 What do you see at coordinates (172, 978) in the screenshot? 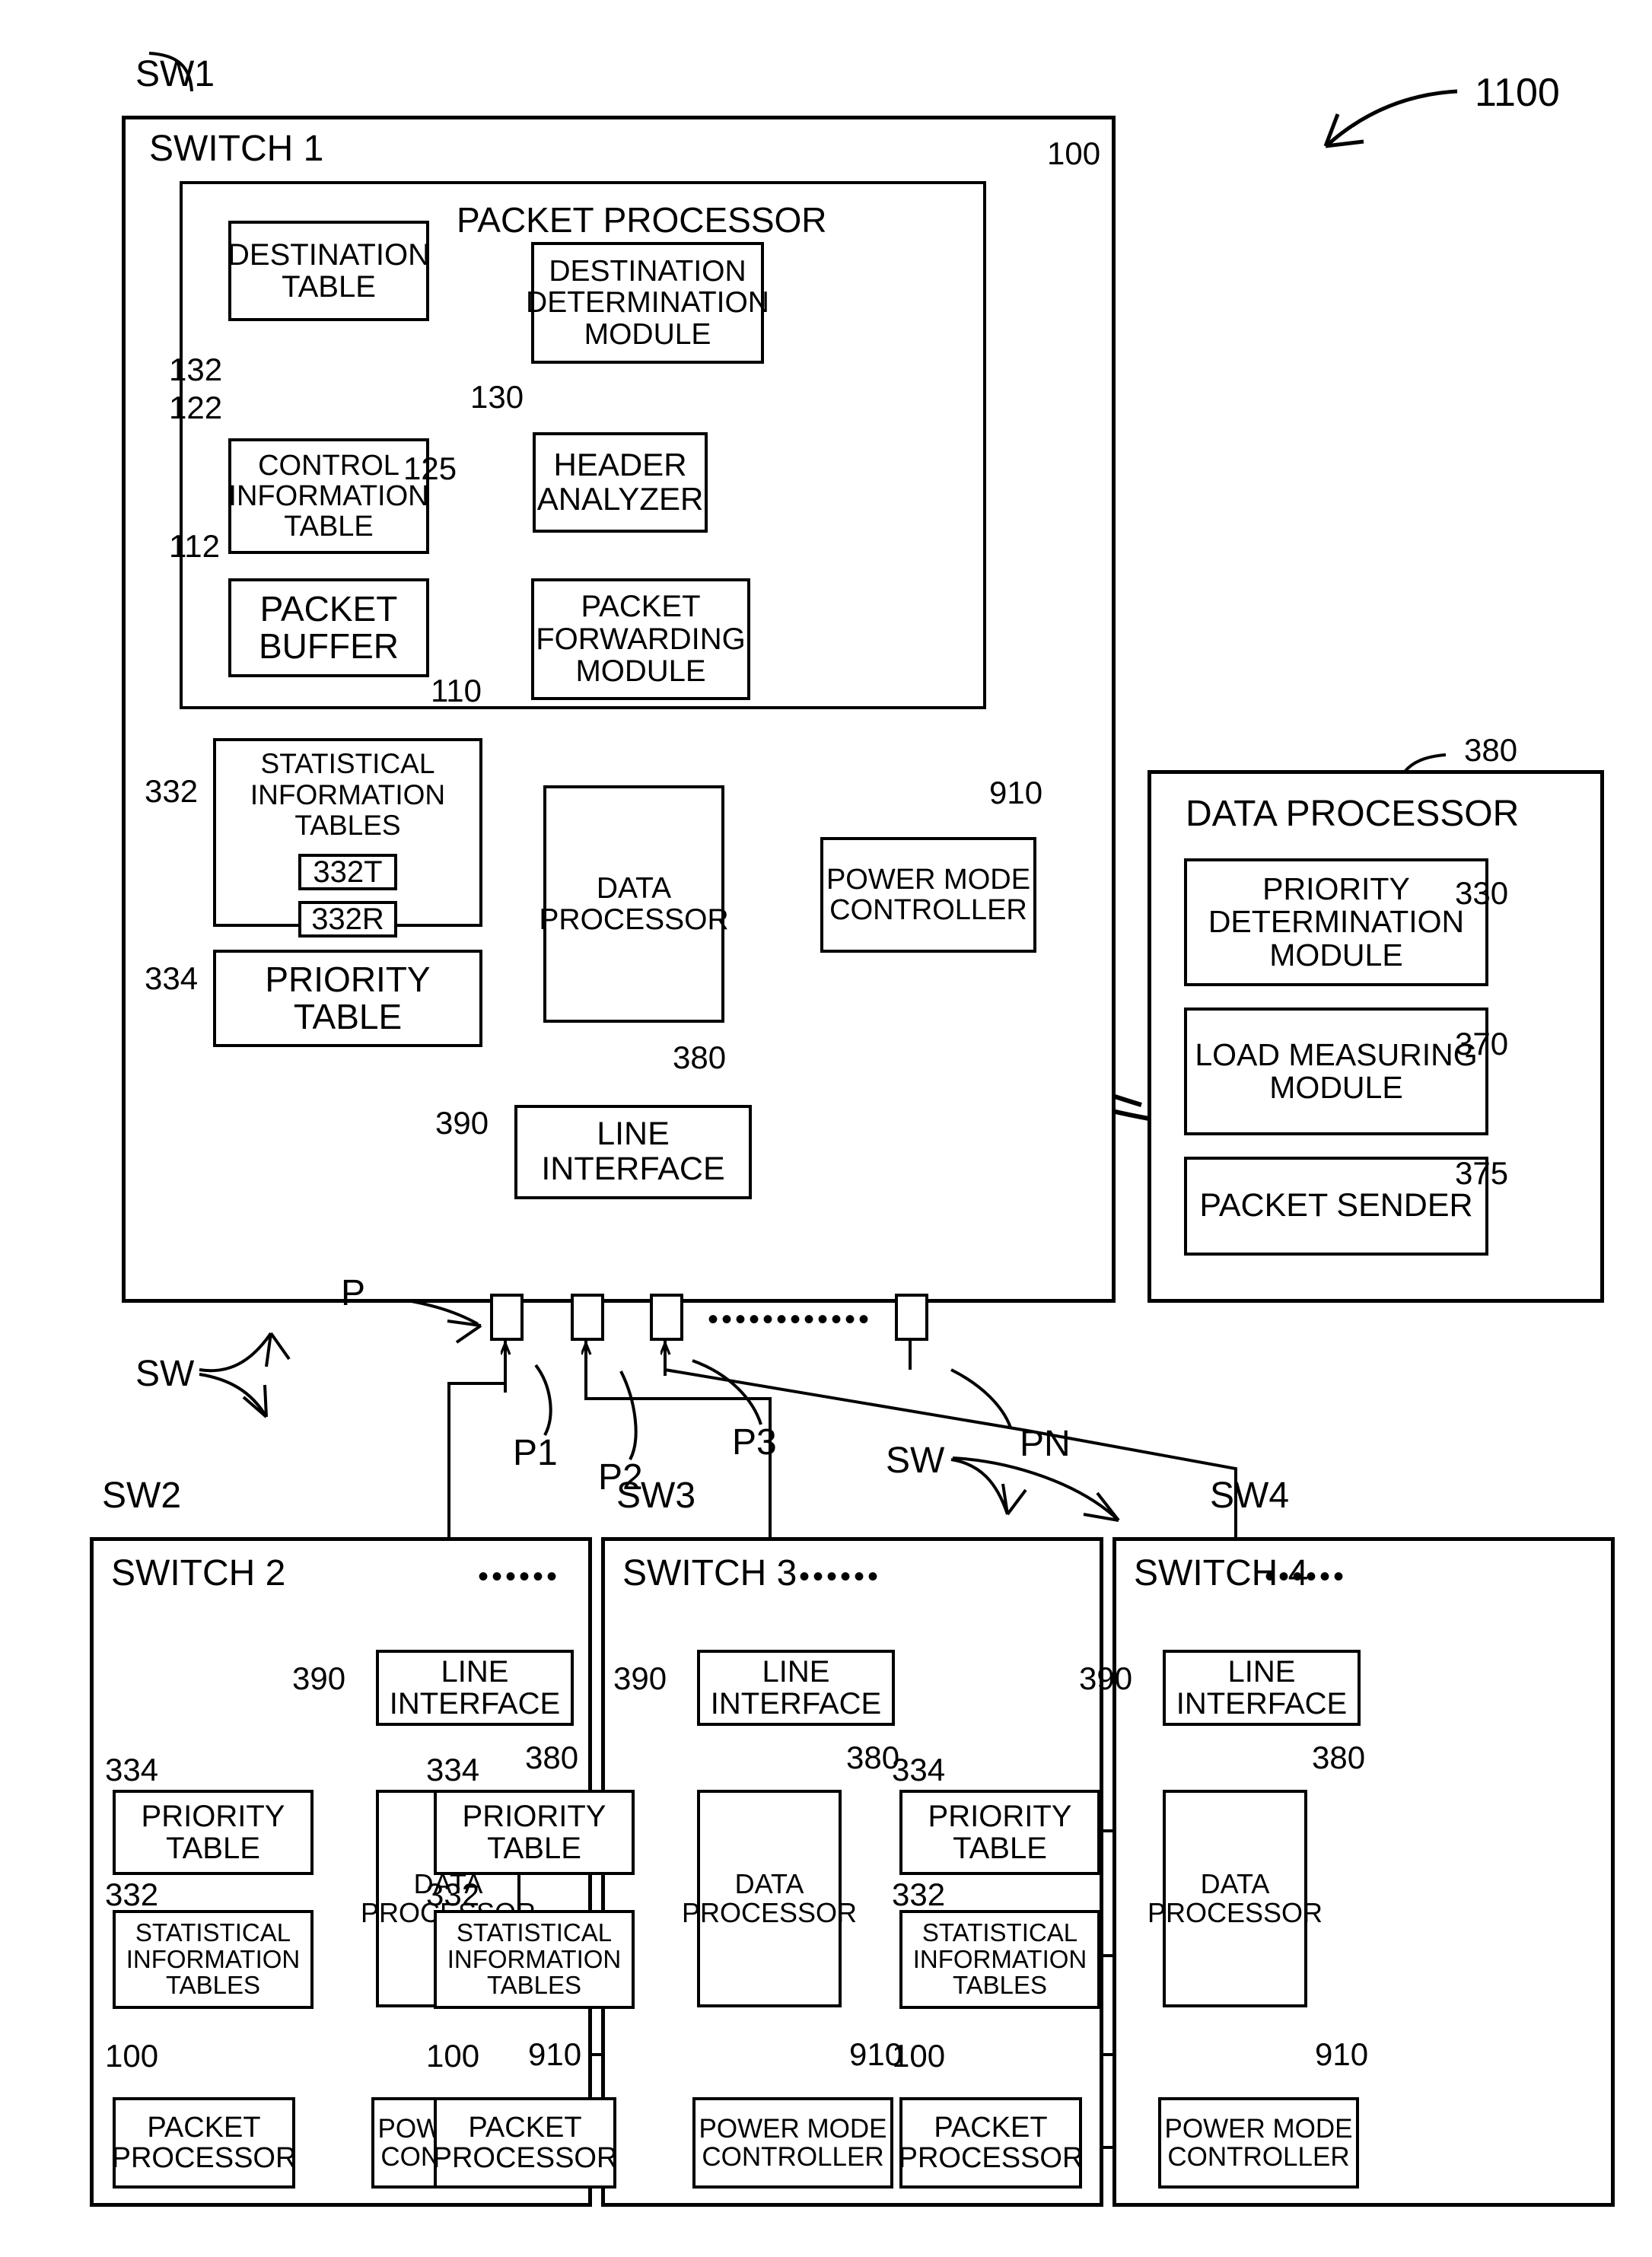
I see `ref-334-switch1: 334` at bounding box center [172, 978].